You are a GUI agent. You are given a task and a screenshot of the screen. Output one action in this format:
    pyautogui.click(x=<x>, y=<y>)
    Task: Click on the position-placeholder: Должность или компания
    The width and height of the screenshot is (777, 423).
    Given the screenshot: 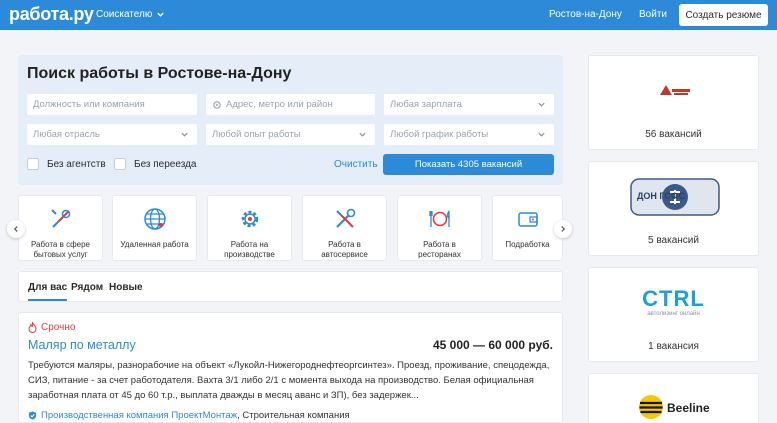 What is the action you would take?
    pyautogui.click(x=89, y=104)
    